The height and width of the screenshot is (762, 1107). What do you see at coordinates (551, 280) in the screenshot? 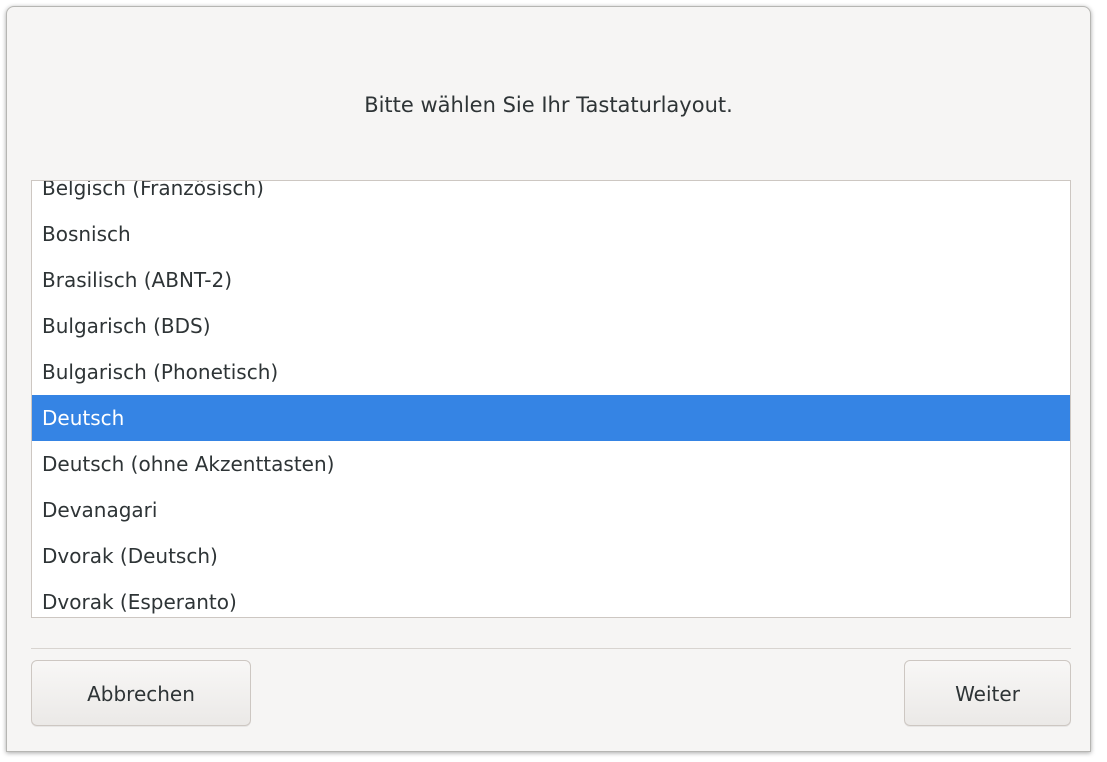
I see `list-item: Brasilisch (ABNT-2)` at bounding box center [551, 280].